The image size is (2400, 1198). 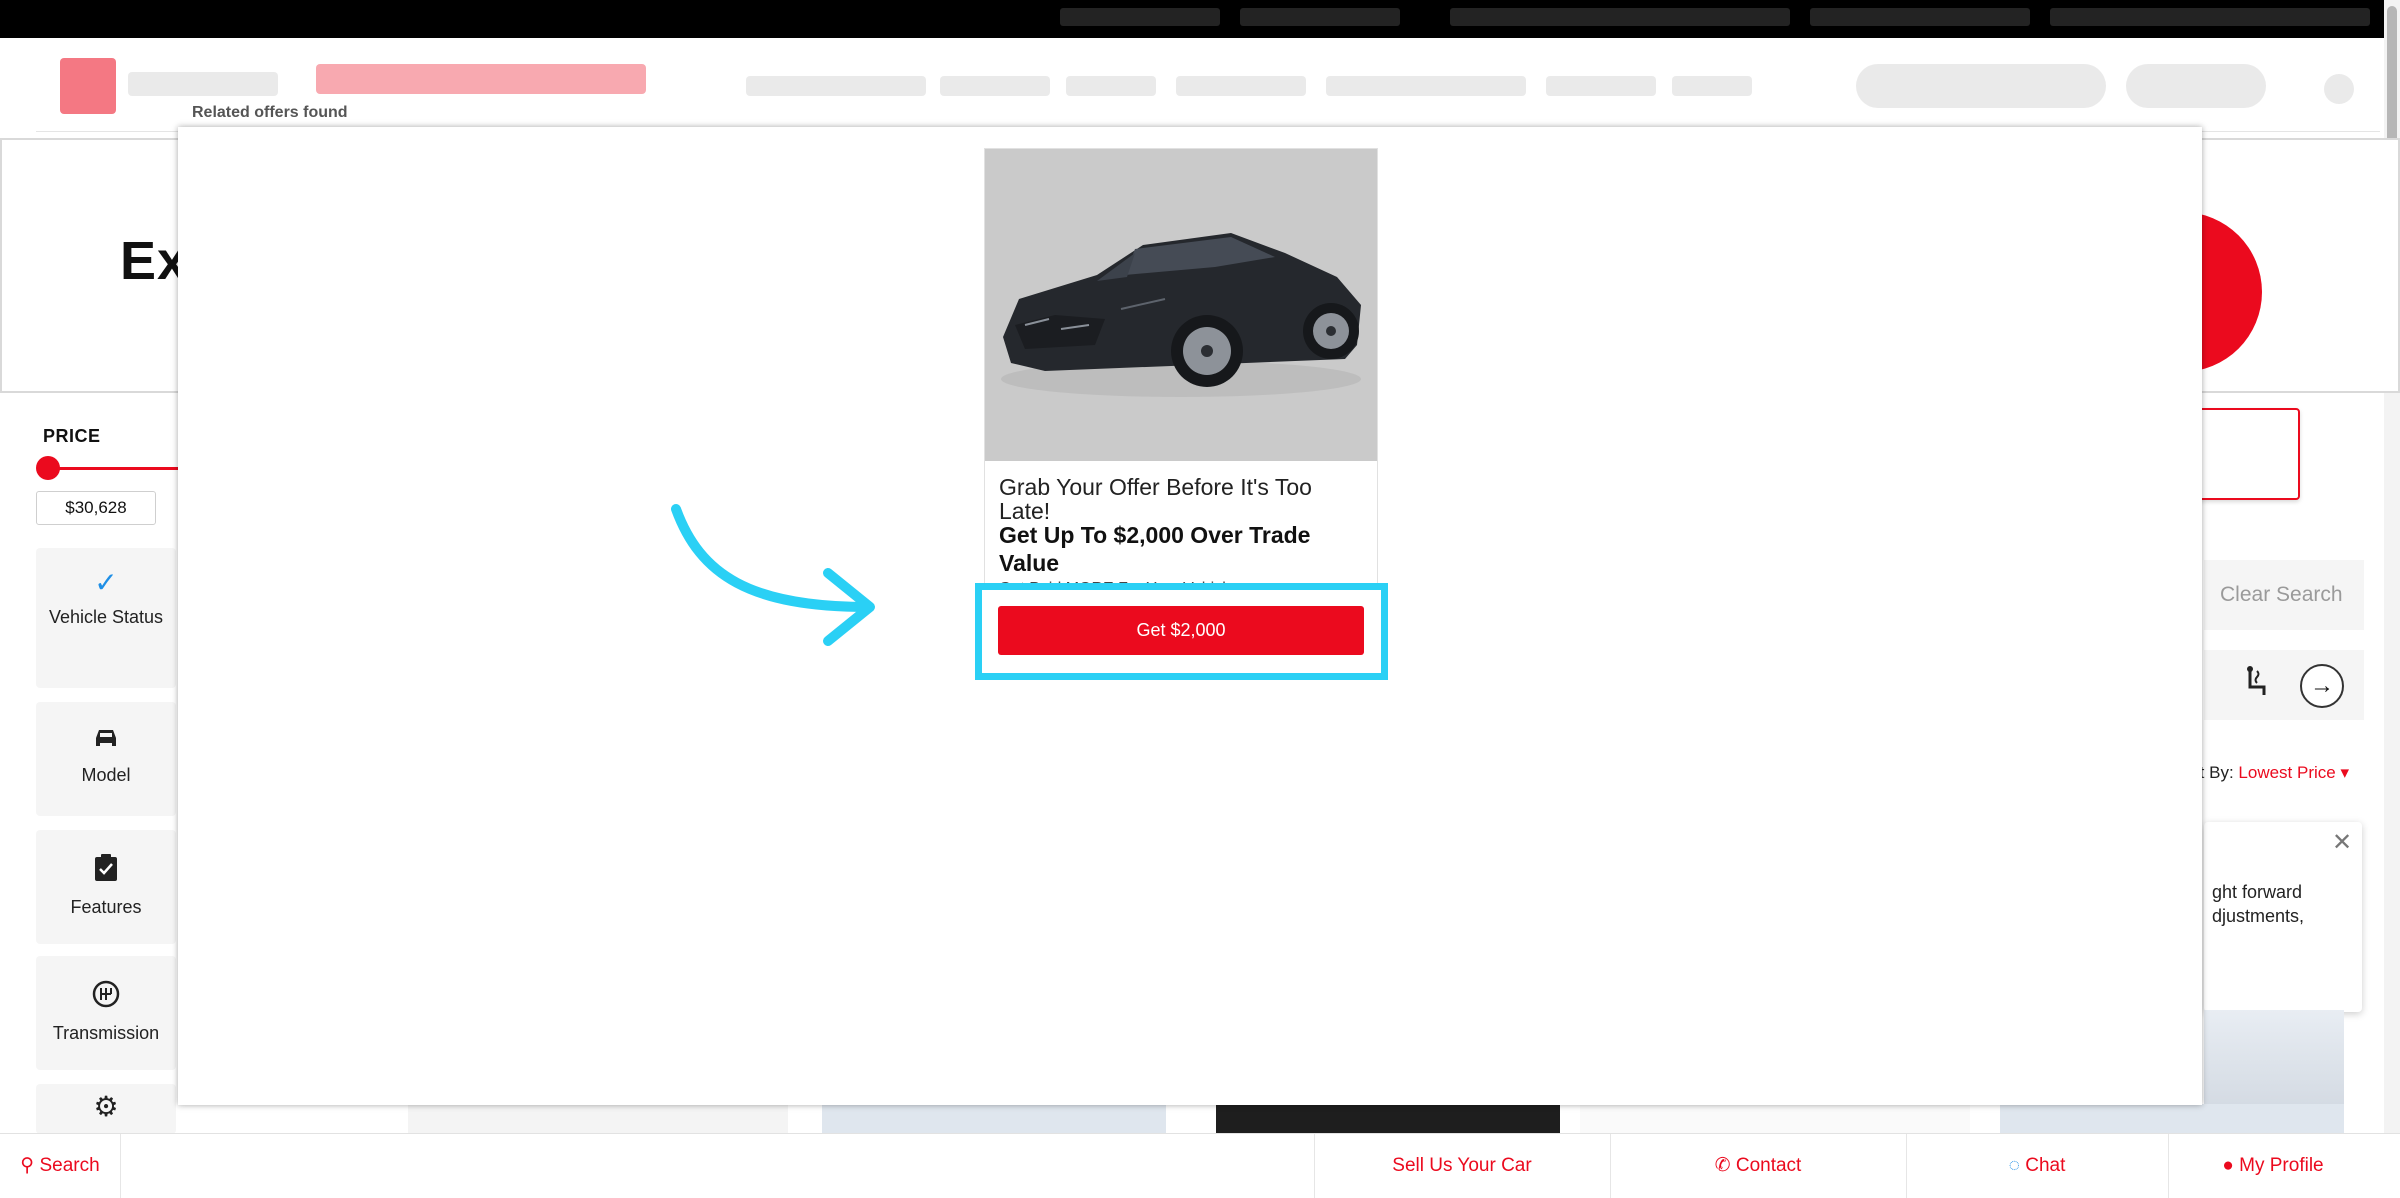 What do you see at coordinates (1181, 305) in the screenshot?
I see `offer-car-image` at bounding box center [1181, 305].